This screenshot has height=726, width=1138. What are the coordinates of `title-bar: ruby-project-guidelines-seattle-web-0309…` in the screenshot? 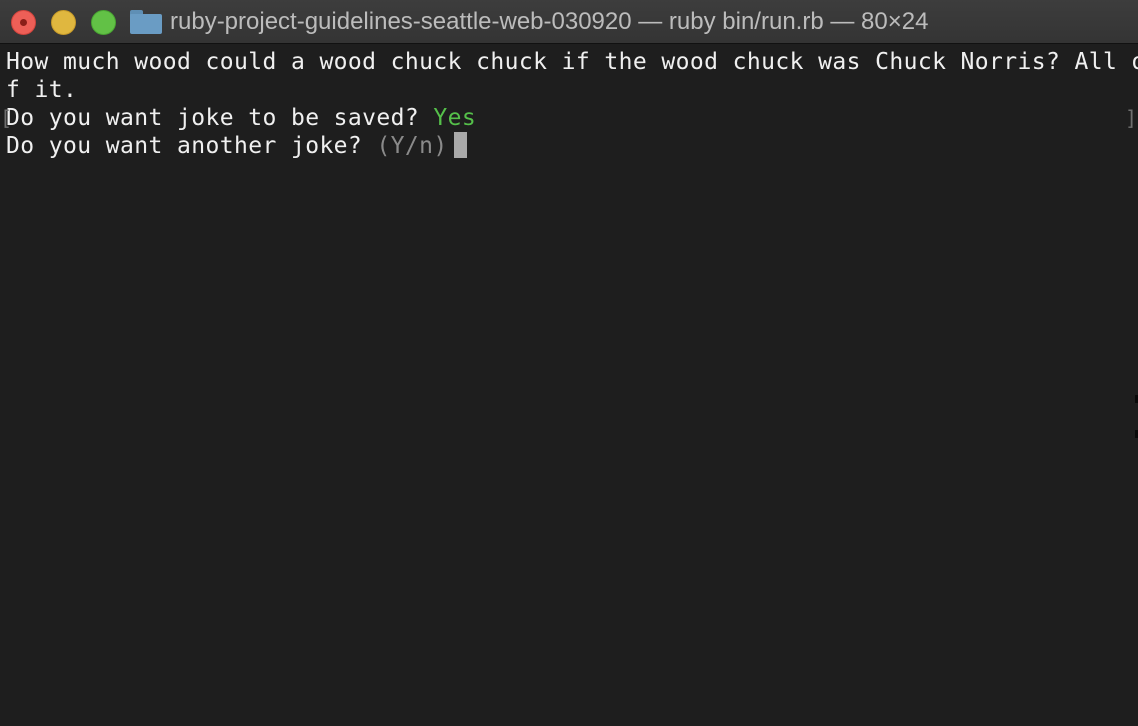 It's located at (569, 22).